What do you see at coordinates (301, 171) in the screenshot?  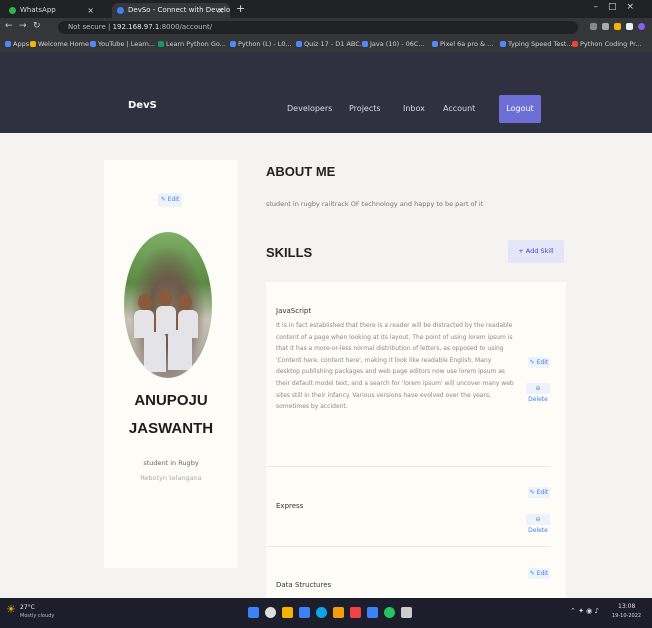 I see `about-me-heading: ABOUT ME` at bounding box center [301, 171].